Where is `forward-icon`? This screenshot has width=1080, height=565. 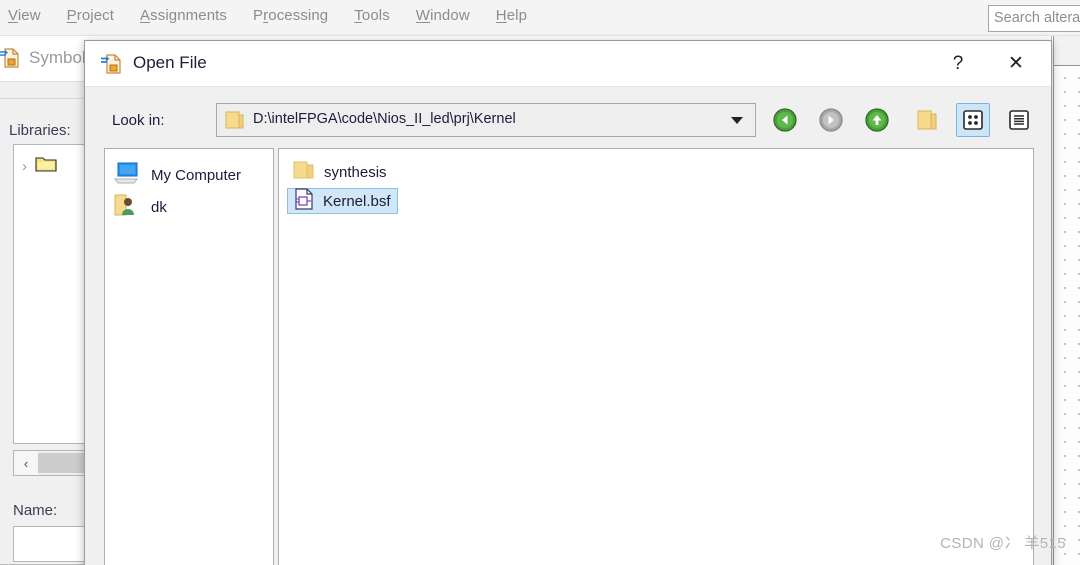 forward-icon is located at coordinates (831, 120).